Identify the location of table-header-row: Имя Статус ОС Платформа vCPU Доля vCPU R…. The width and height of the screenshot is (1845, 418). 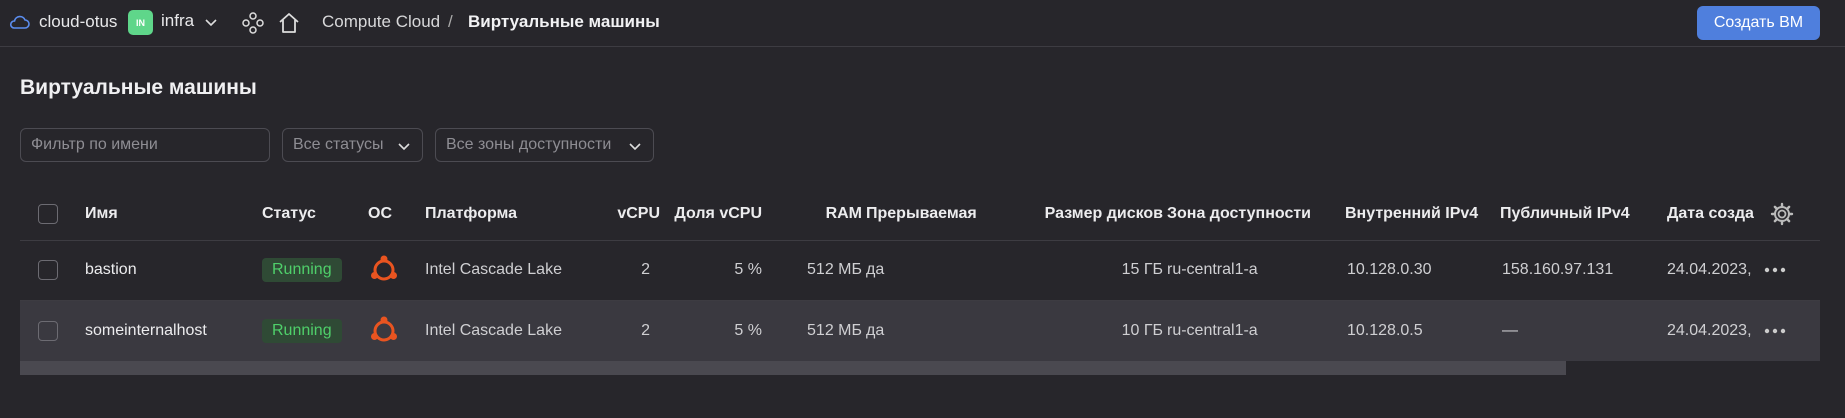
(920, 214).